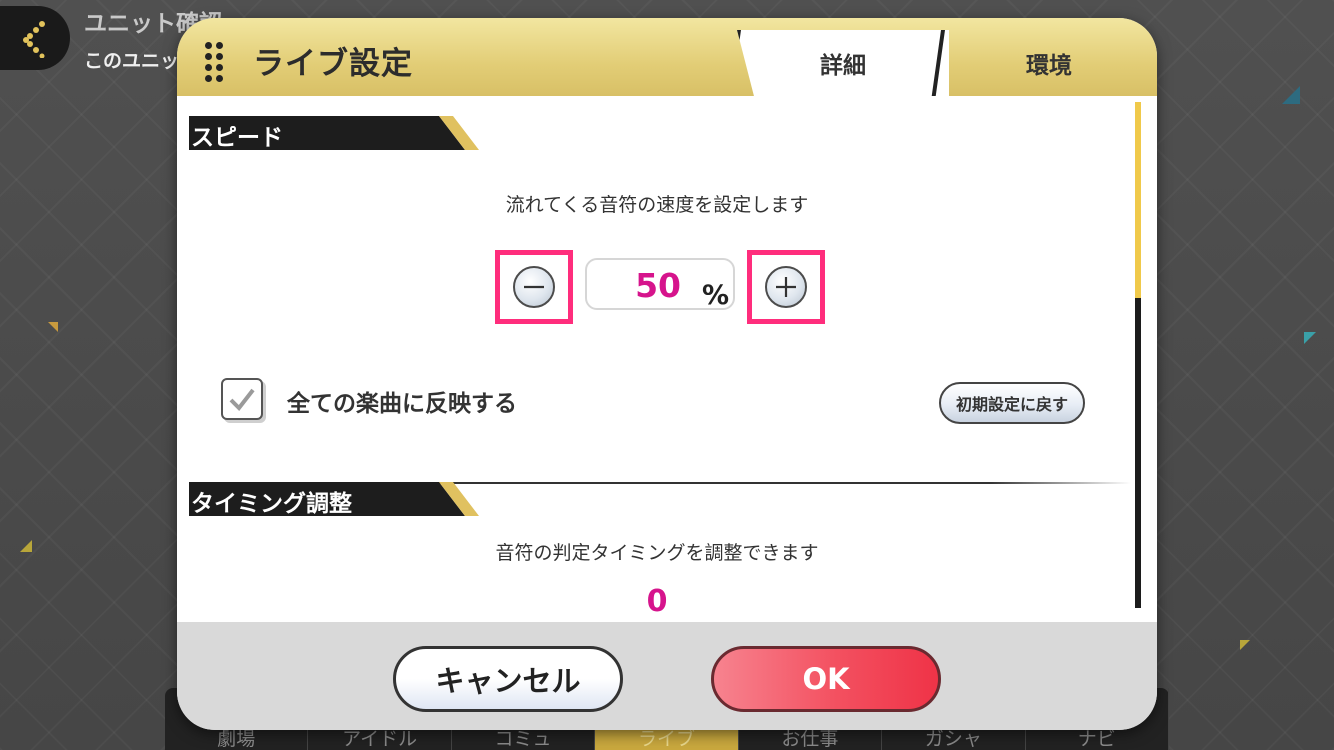 This screenshot has width=1334, height=750. Describe the element at coordinates (715, 295) in the screenshot. I see `speed-unit: %` at that location.